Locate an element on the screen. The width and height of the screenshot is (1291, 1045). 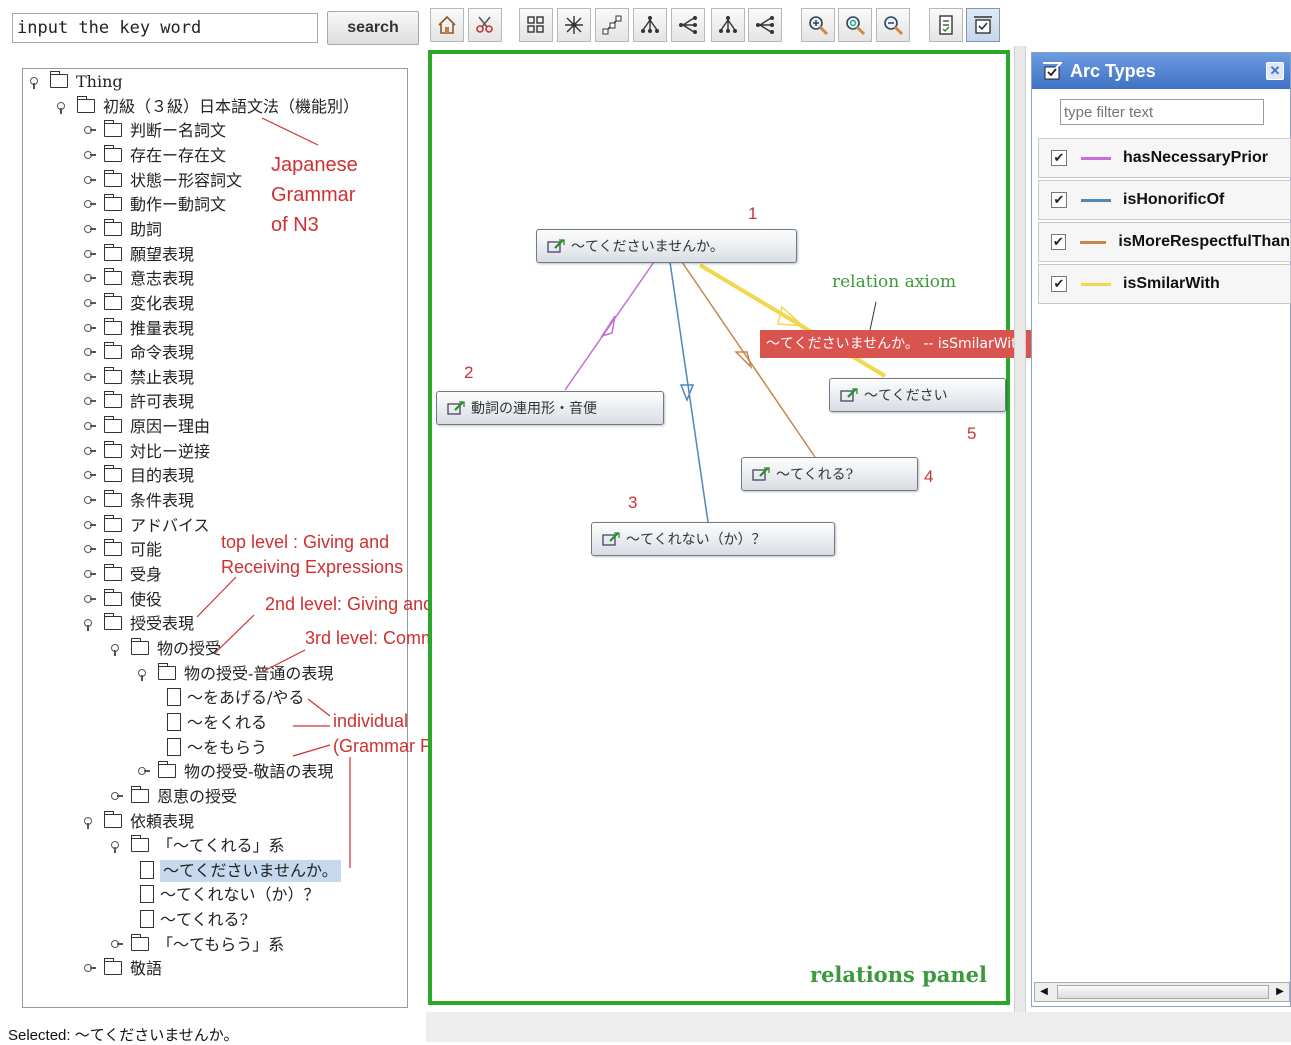
relations-panel-label: relations panel is located at coordinates (898, 974).